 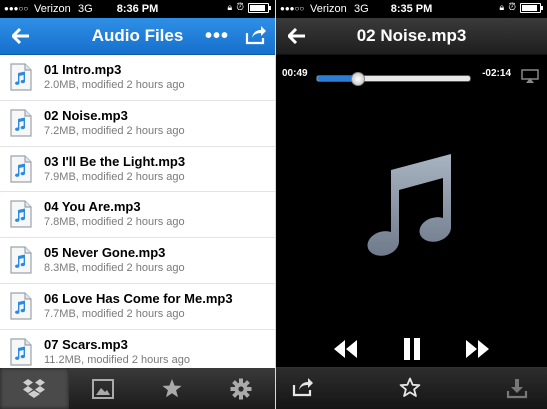 I want to click on dropbox-icon, so click(x=34, y=388).